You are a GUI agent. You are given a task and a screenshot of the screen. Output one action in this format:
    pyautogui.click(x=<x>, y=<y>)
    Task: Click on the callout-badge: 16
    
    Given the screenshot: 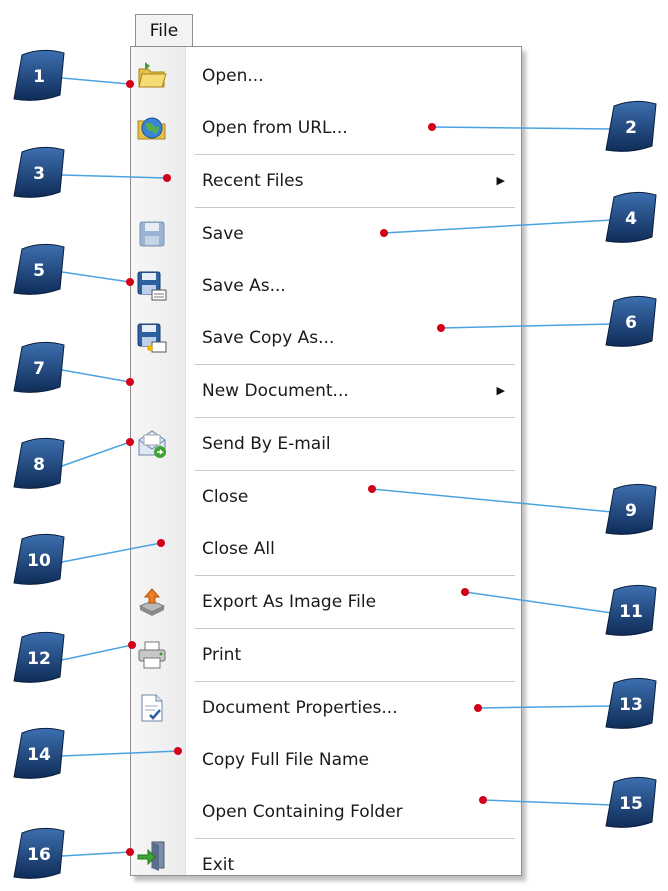 What is the action you would take?
    pyautogui.click(x=39, y=853)
    